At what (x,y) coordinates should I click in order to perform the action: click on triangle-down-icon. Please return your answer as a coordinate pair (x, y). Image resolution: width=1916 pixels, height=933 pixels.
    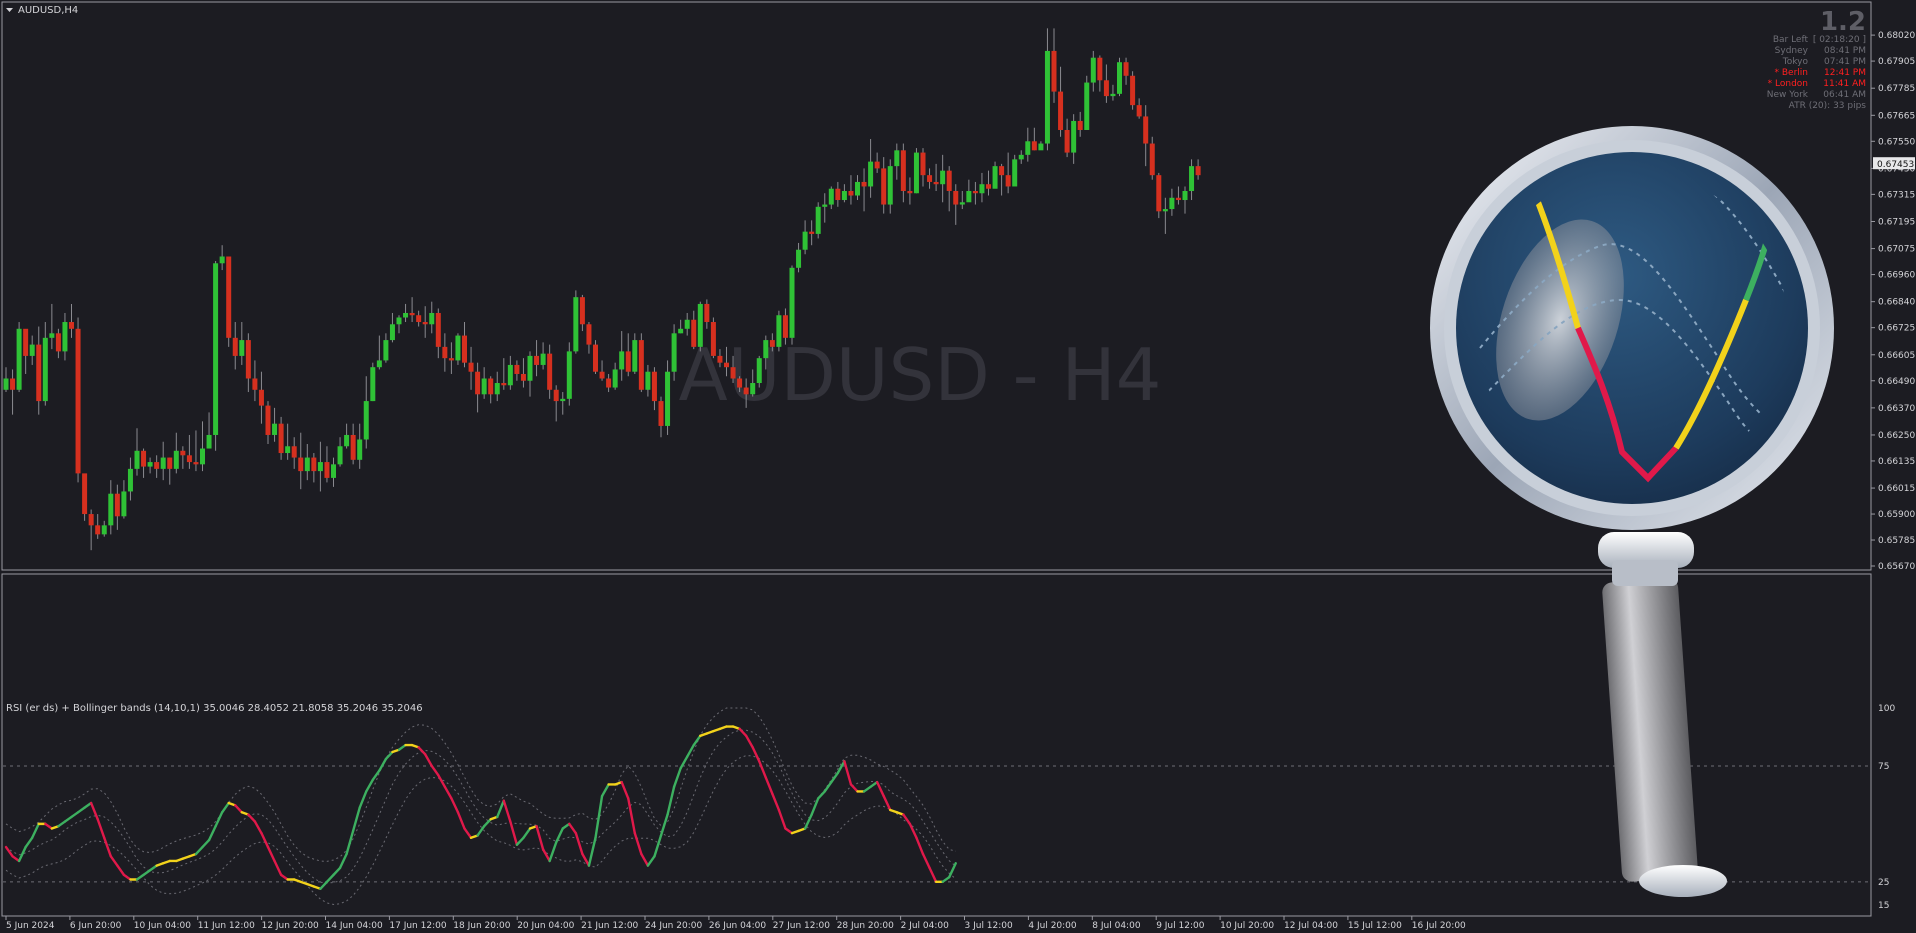
    Looking at the image, I should click on (9, 10).